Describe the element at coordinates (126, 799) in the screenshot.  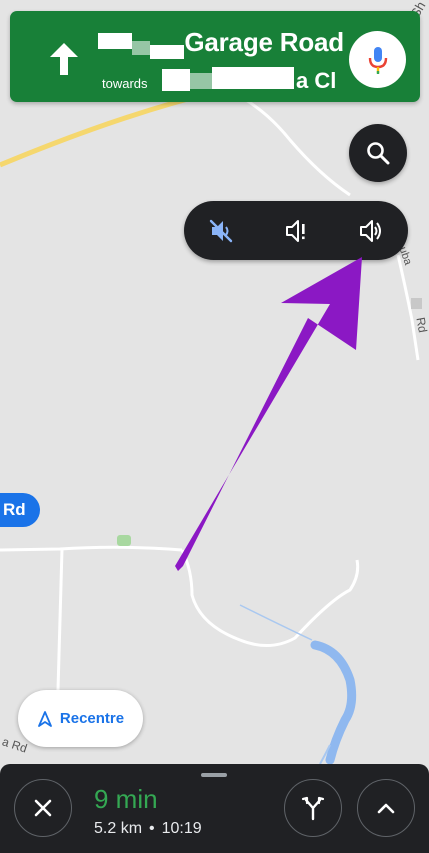
I see `eta-time: 9 min` at that location.